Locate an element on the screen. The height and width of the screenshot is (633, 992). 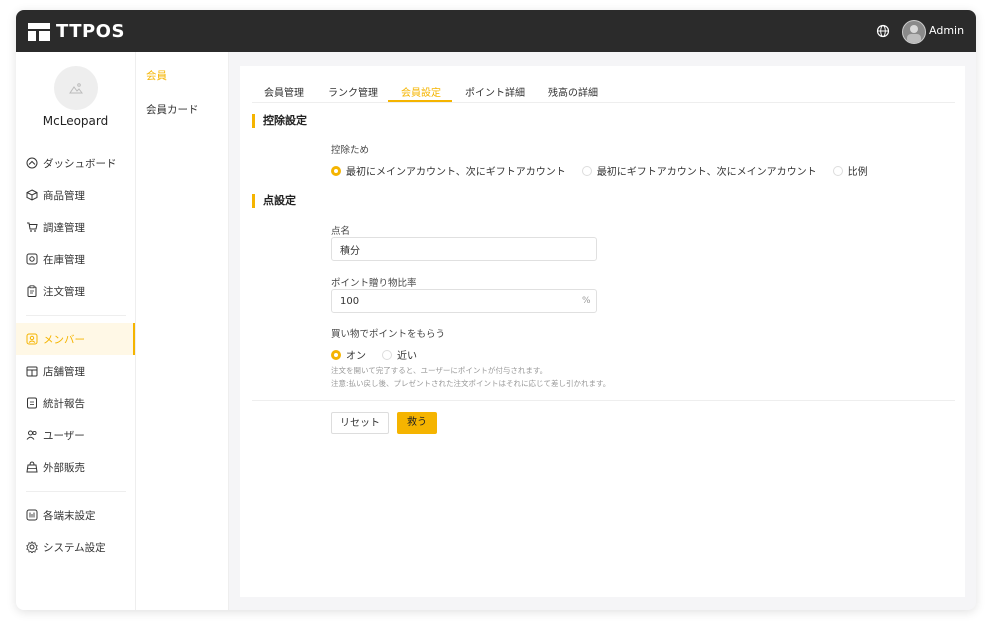
sidebar-item-label: システム設定 is located at coordinates (74, 547).